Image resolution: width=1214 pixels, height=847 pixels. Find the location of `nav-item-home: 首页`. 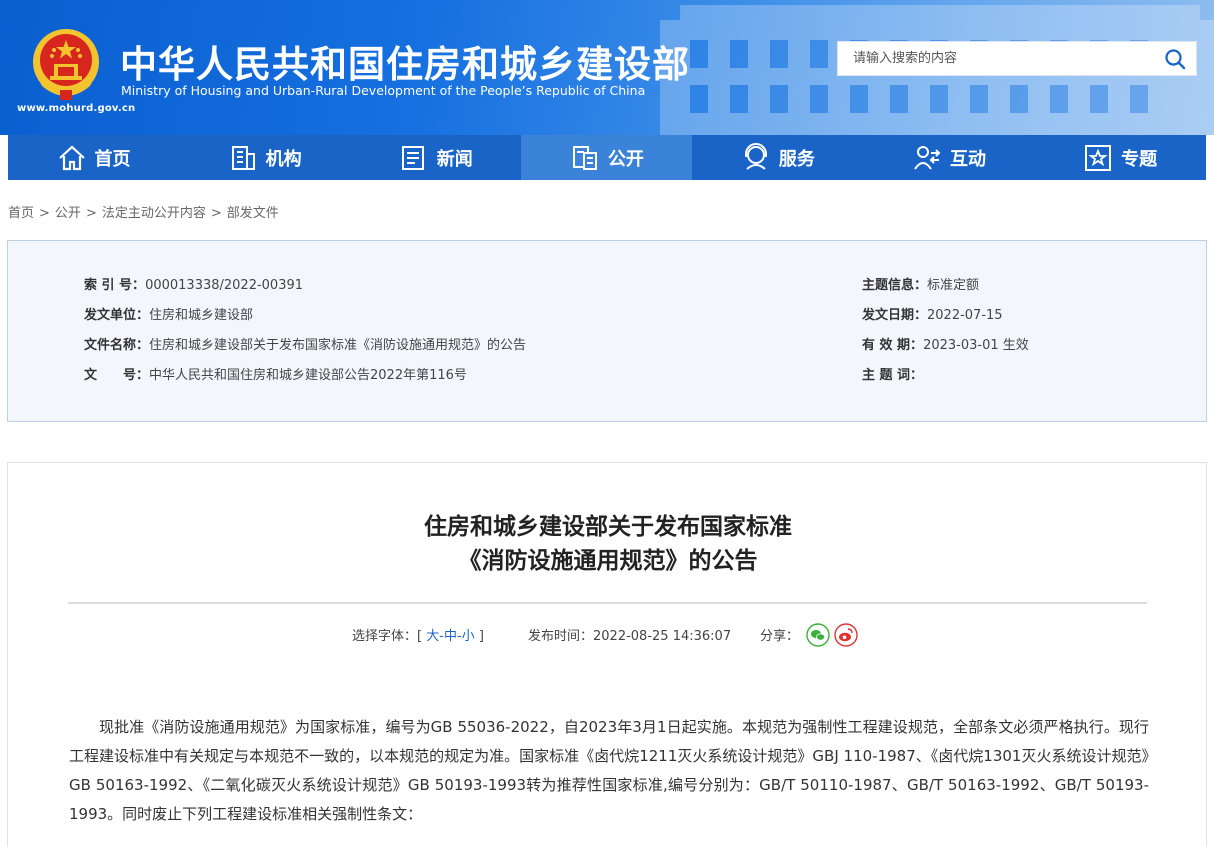

nav-item-home: 首页 is located at coordinates (93, 157).